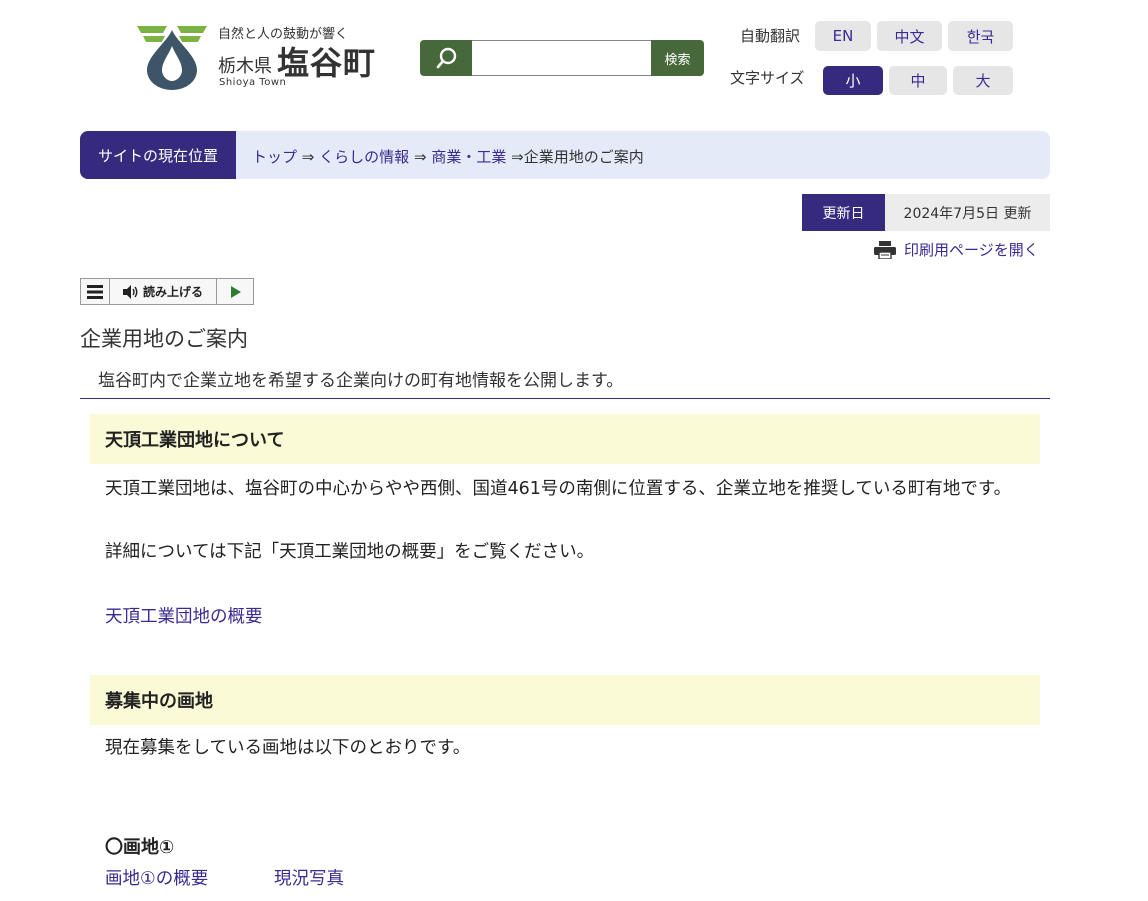  What do you see at coordinates (309, 877) in the screenshot?
I see `lot-1-photos-link: 現況写真` at bounding box center [309, 877].